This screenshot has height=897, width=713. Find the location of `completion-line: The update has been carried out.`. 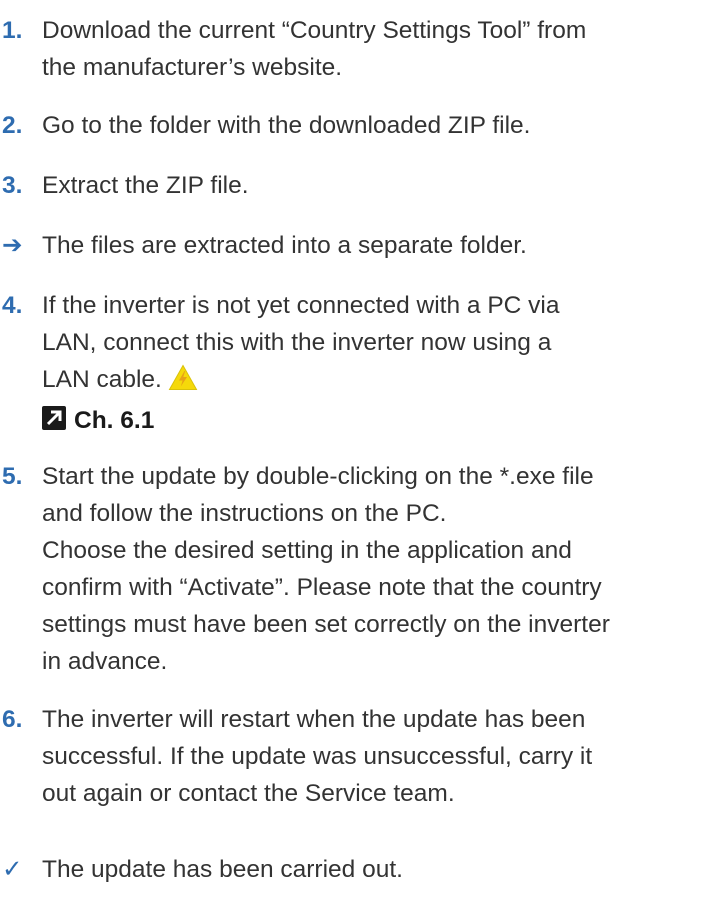

completion-line: The update has been carried out. is located at coordinates (222, 869).